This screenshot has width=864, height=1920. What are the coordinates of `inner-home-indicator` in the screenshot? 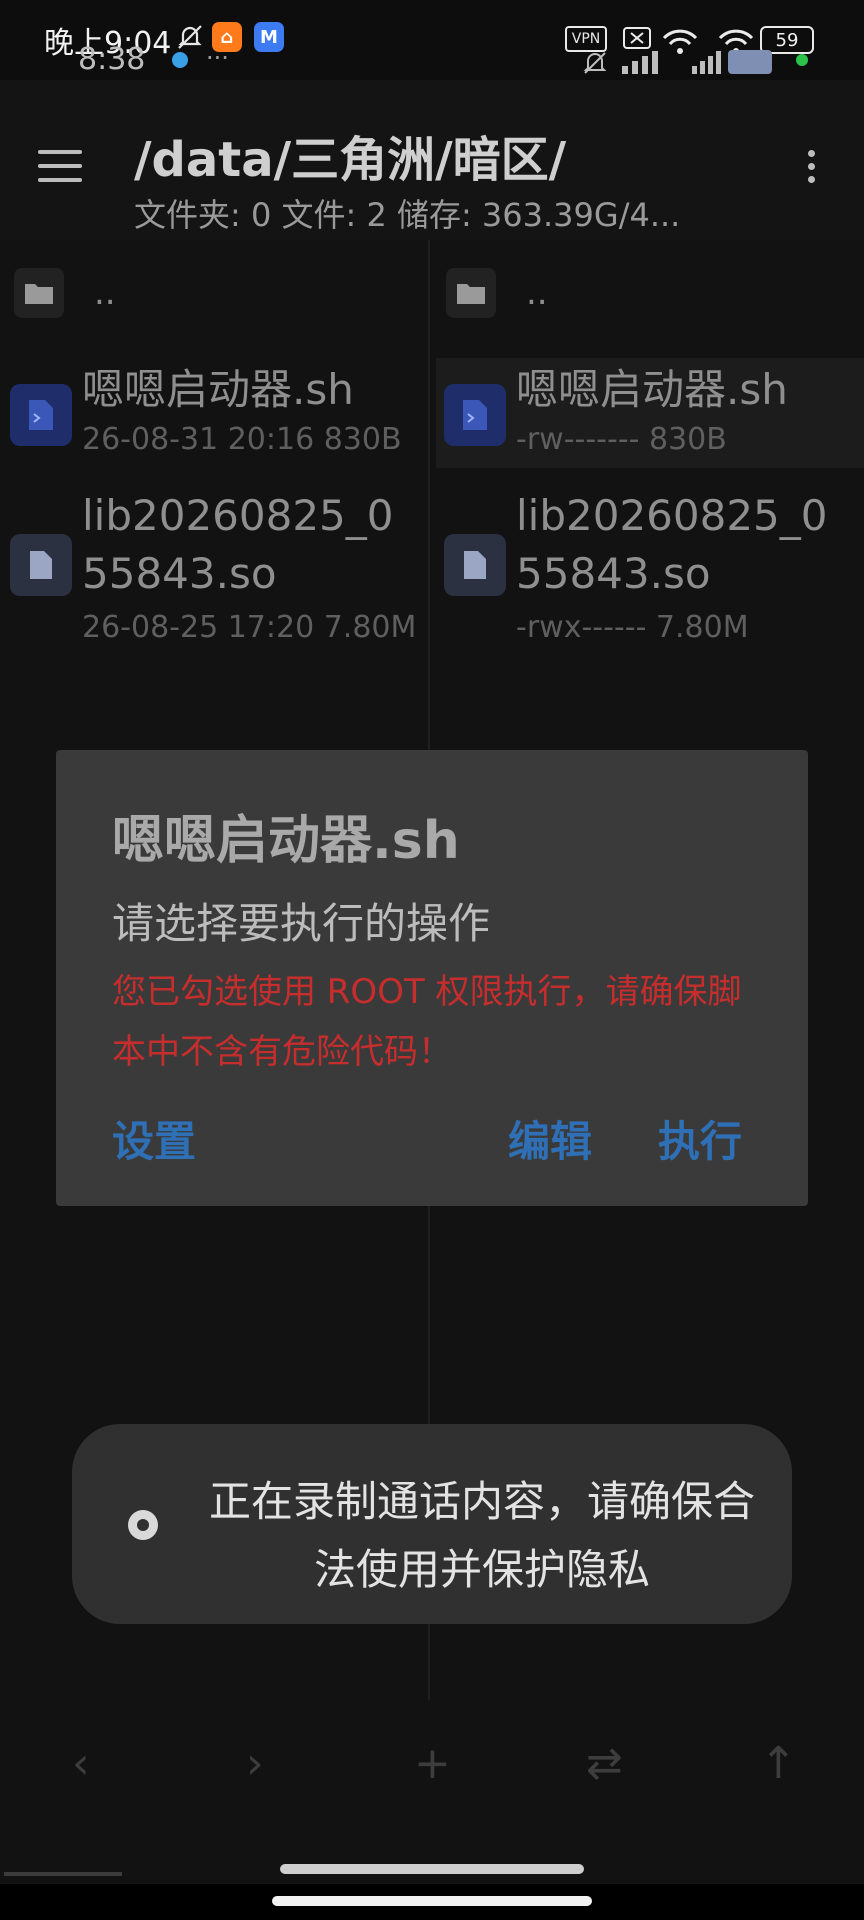 It's located at (432, 1869).